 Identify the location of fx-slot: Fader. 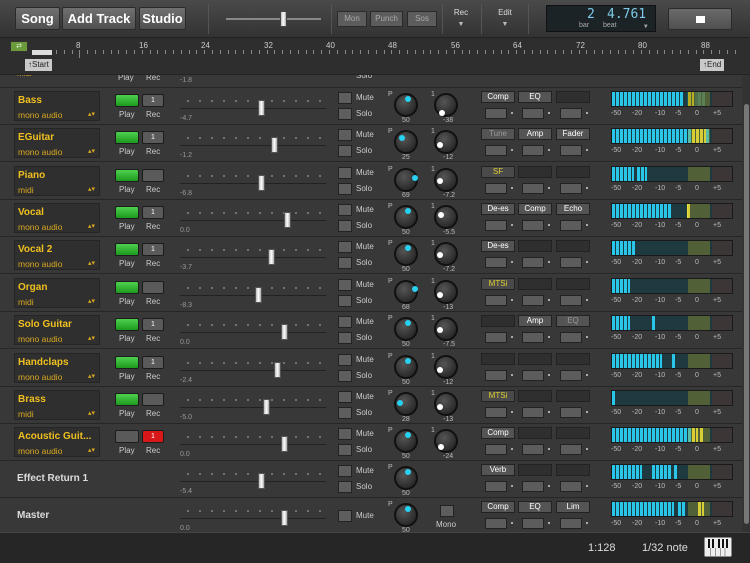
(573, 134).